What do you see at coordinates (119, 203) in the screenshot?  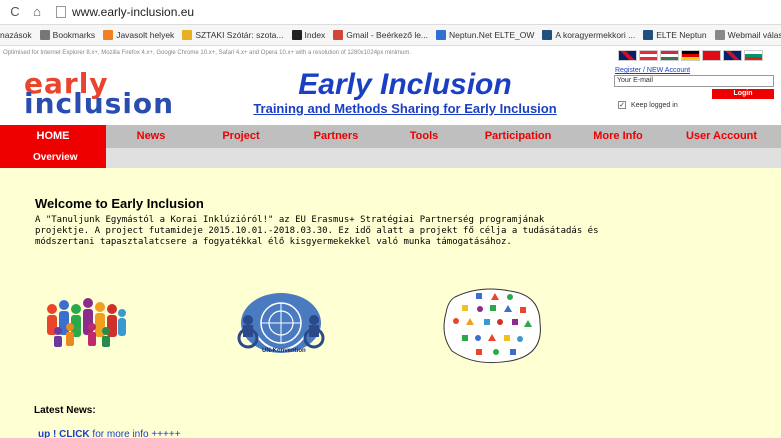 I see `welcome-title: Welcome to Early Inclusion` at bounding box center [119, 203].